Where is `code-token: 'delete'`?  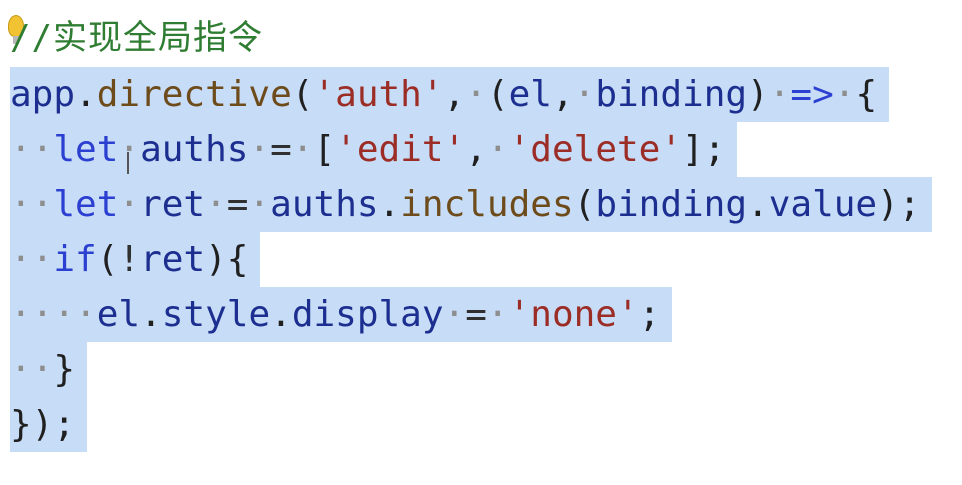 code-token: 'delete' is located at coordinates (595, 149).